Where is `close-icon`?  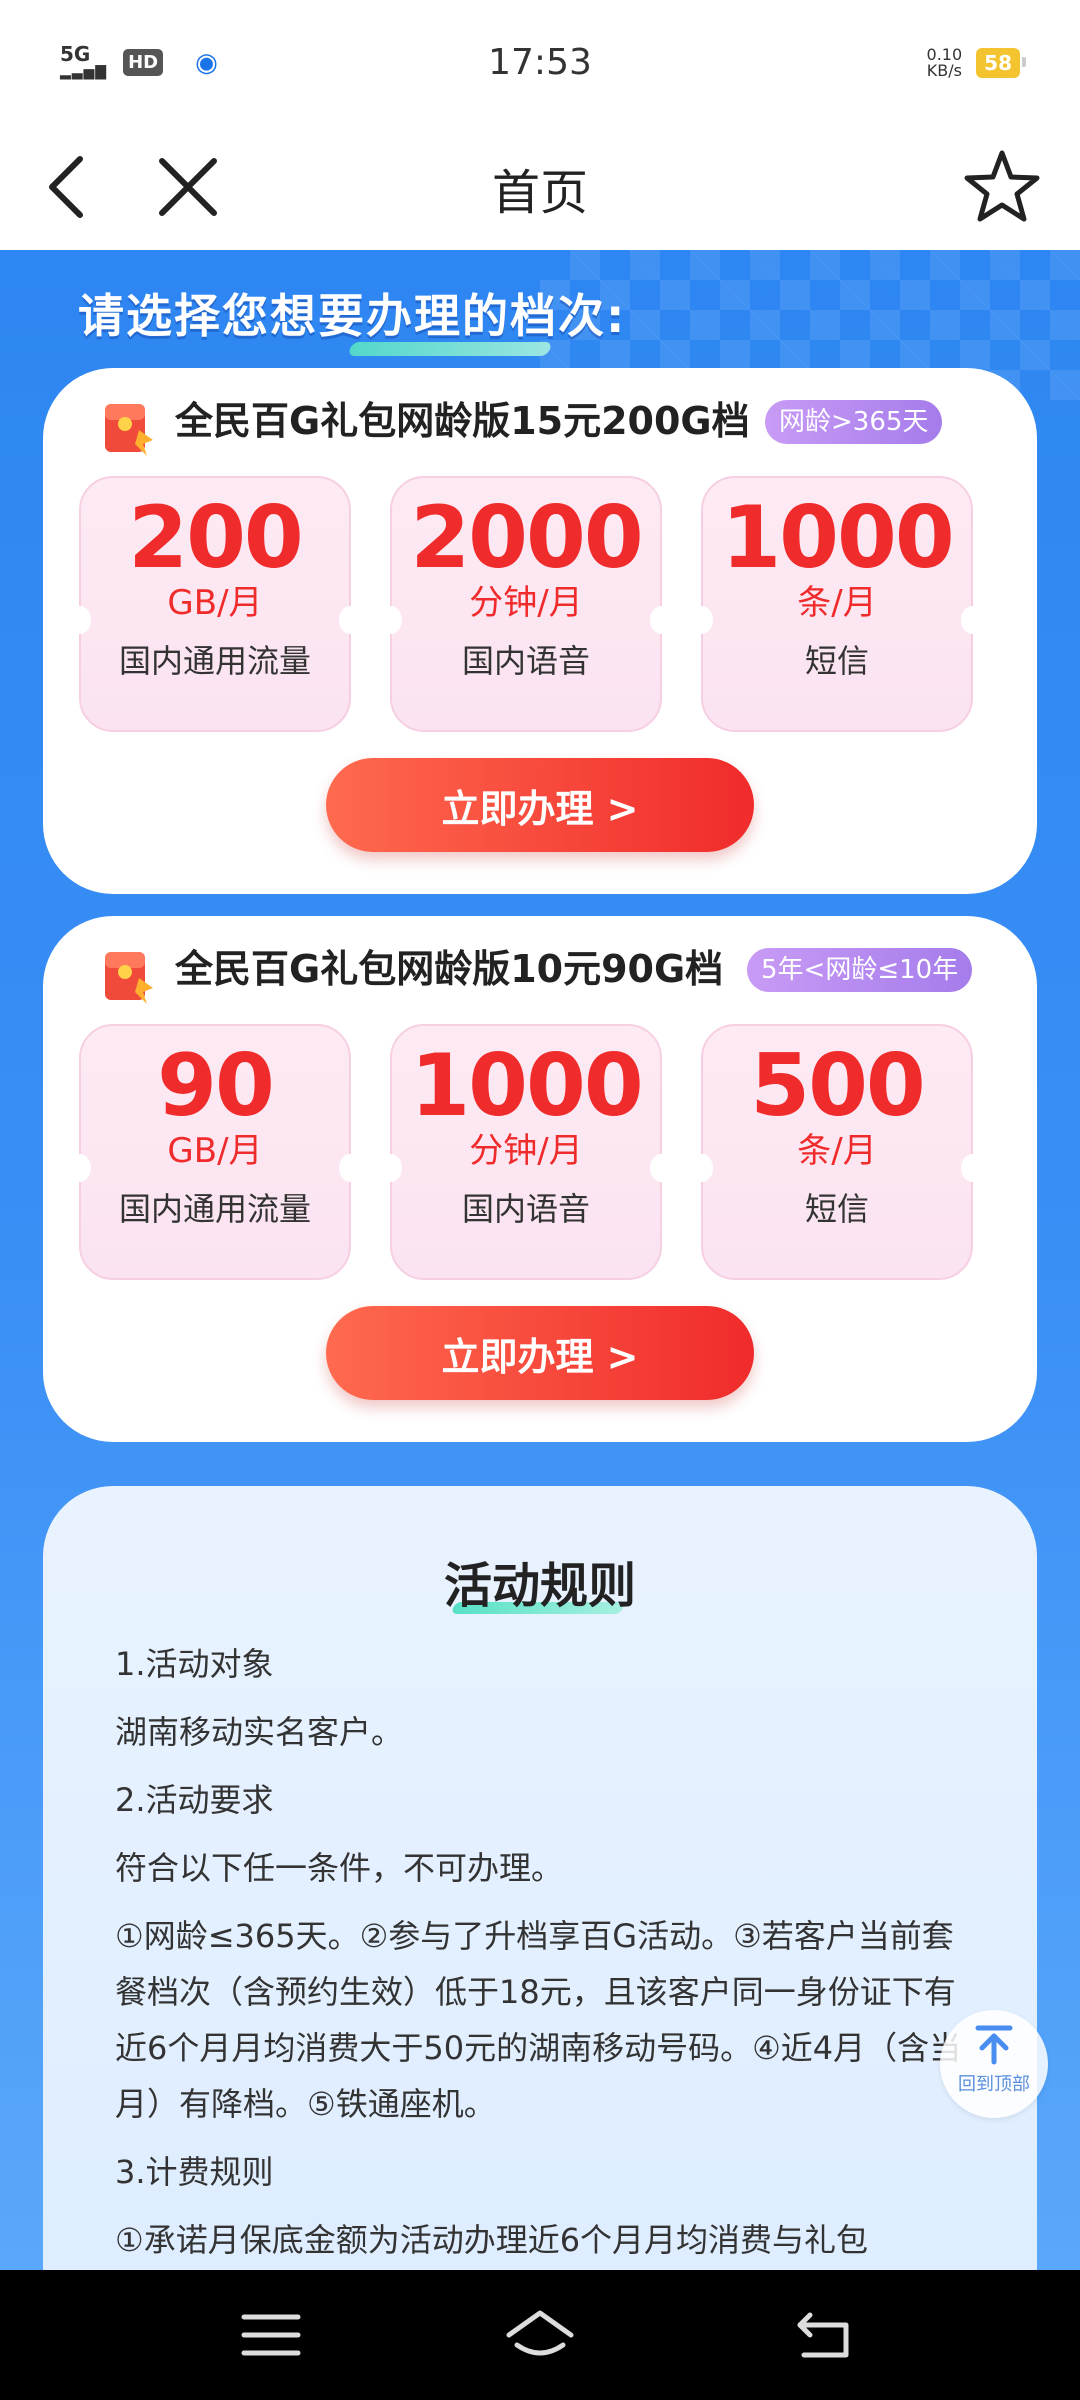 close-icon is located at coordinates (188, 187).